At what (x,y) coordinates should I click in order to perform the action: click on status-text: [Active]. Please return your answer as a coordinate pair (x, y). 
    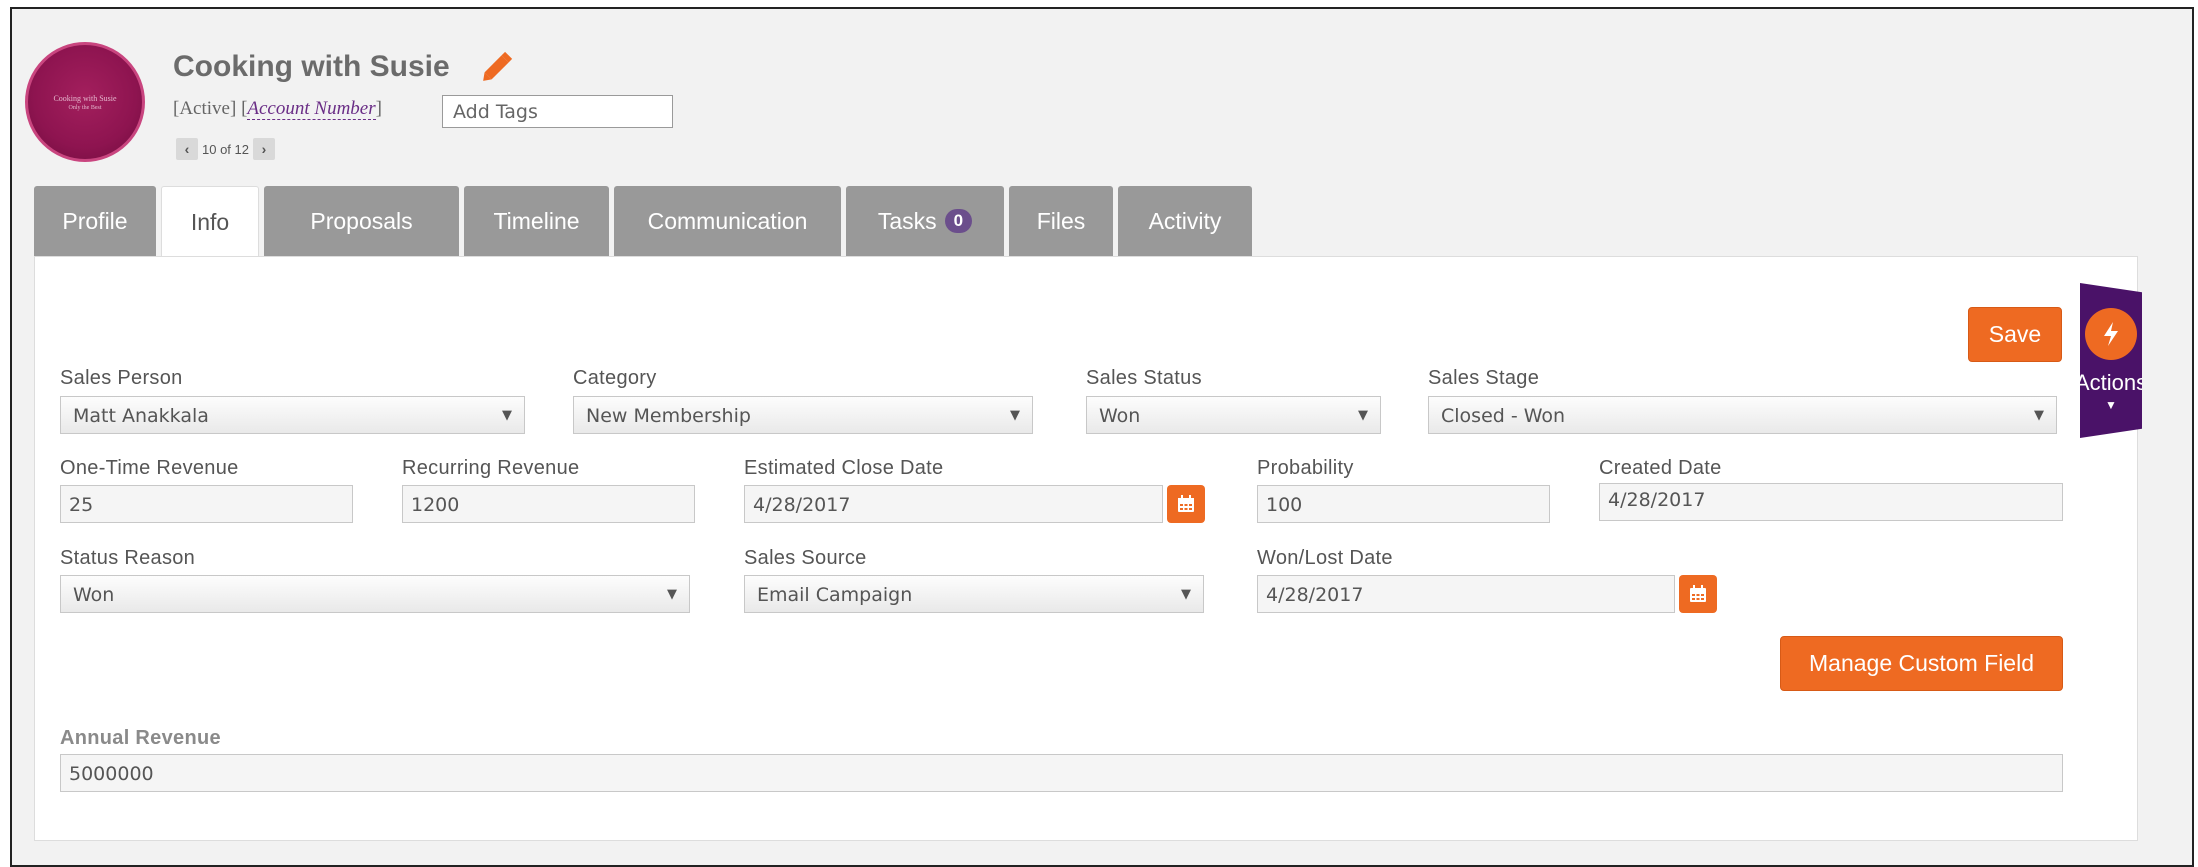
    Looking at the image, I should click on (205, 108).